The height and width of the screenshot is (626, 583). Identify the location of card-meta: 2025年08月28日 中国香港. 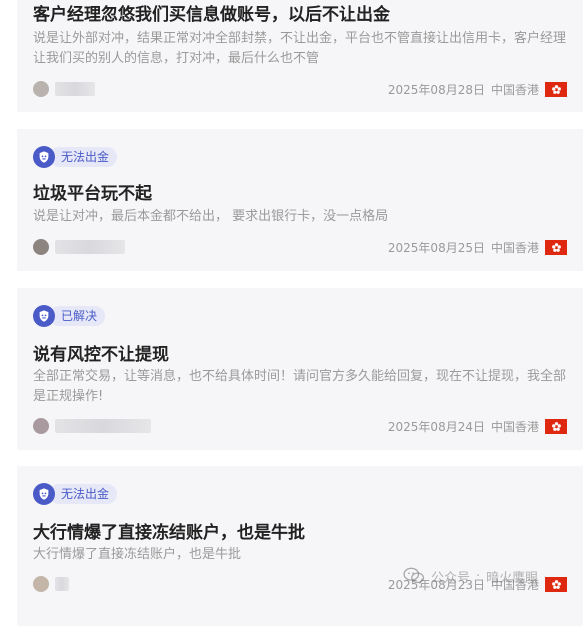
(300, 89).